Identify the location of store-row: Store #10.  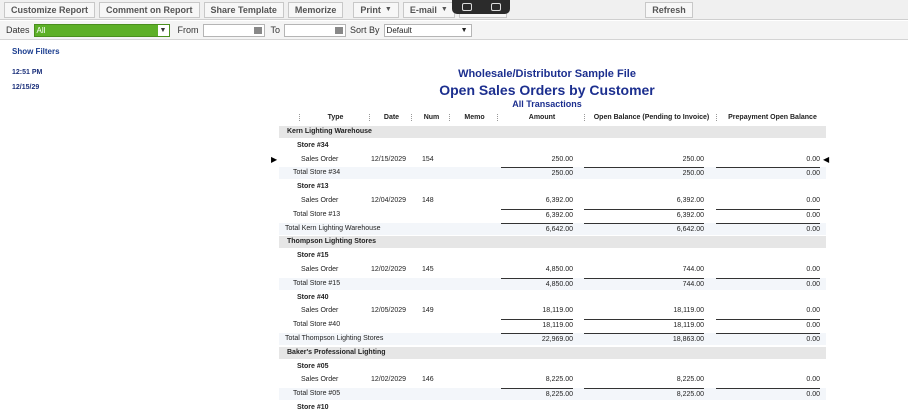
(552, 408).